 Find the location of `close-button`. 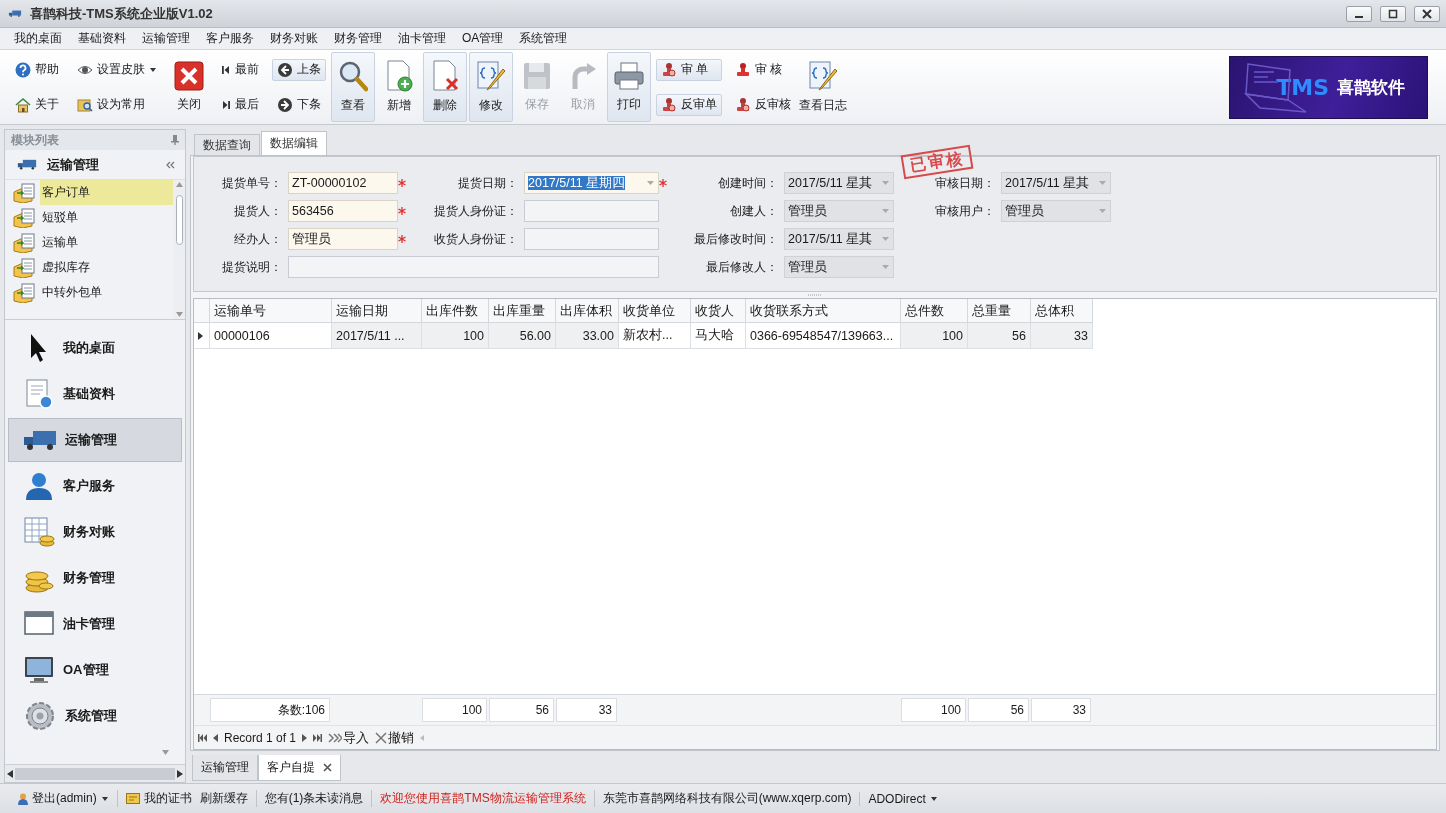

close-button is located at coordinates (1427, 13).